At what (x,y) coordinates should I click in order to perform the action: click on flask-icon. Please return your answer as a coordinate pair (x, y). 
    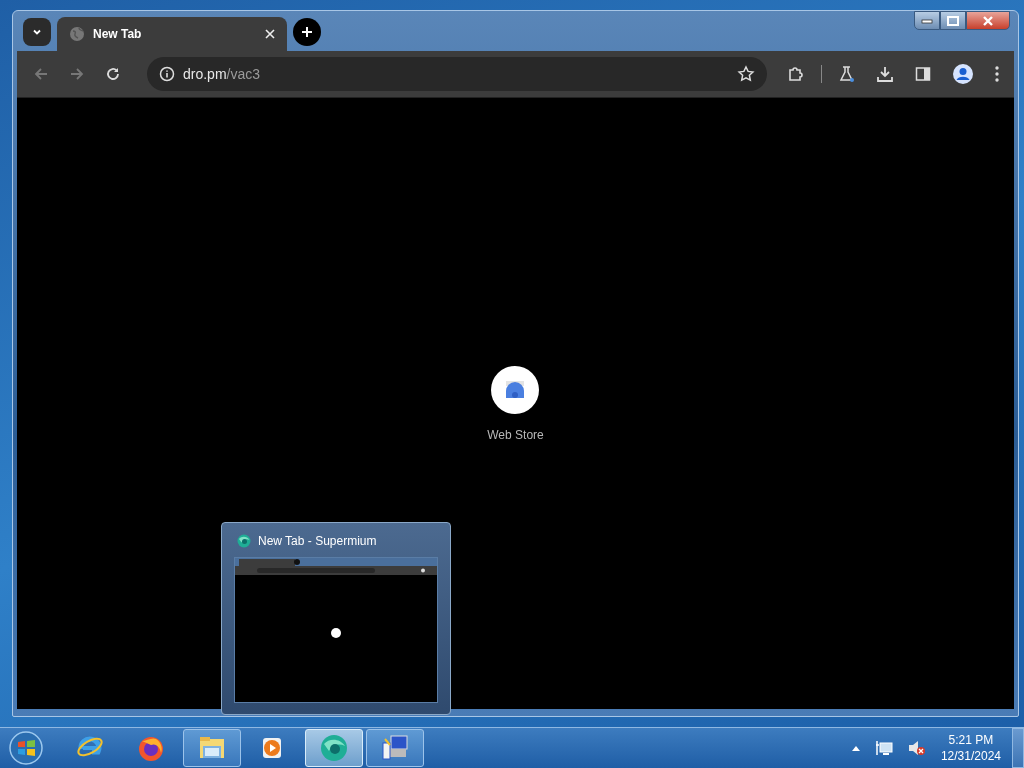
    Looking at the image, I should click on (847, 74).